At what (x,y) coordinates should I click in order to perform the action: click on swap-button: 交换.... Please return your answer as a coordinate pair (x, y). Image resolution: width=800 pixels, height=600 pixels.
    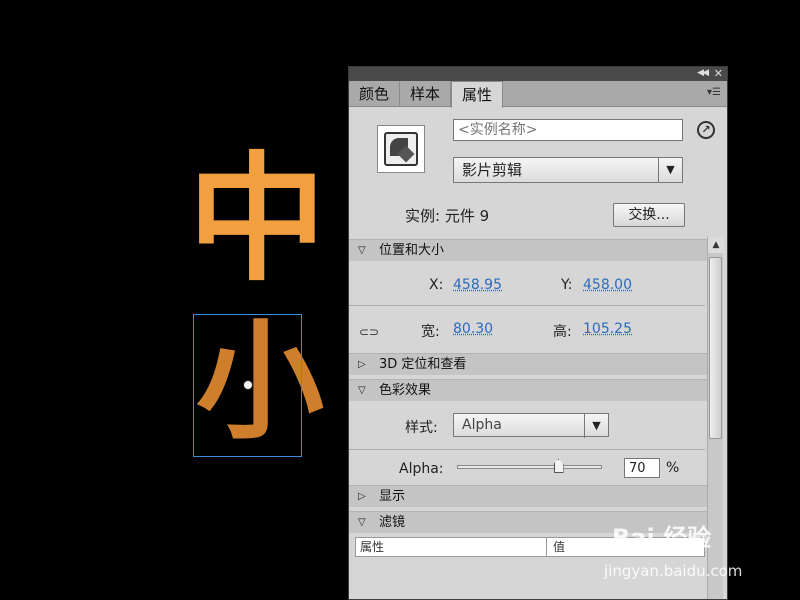
    Looking at the image, I should click on (649, 215).